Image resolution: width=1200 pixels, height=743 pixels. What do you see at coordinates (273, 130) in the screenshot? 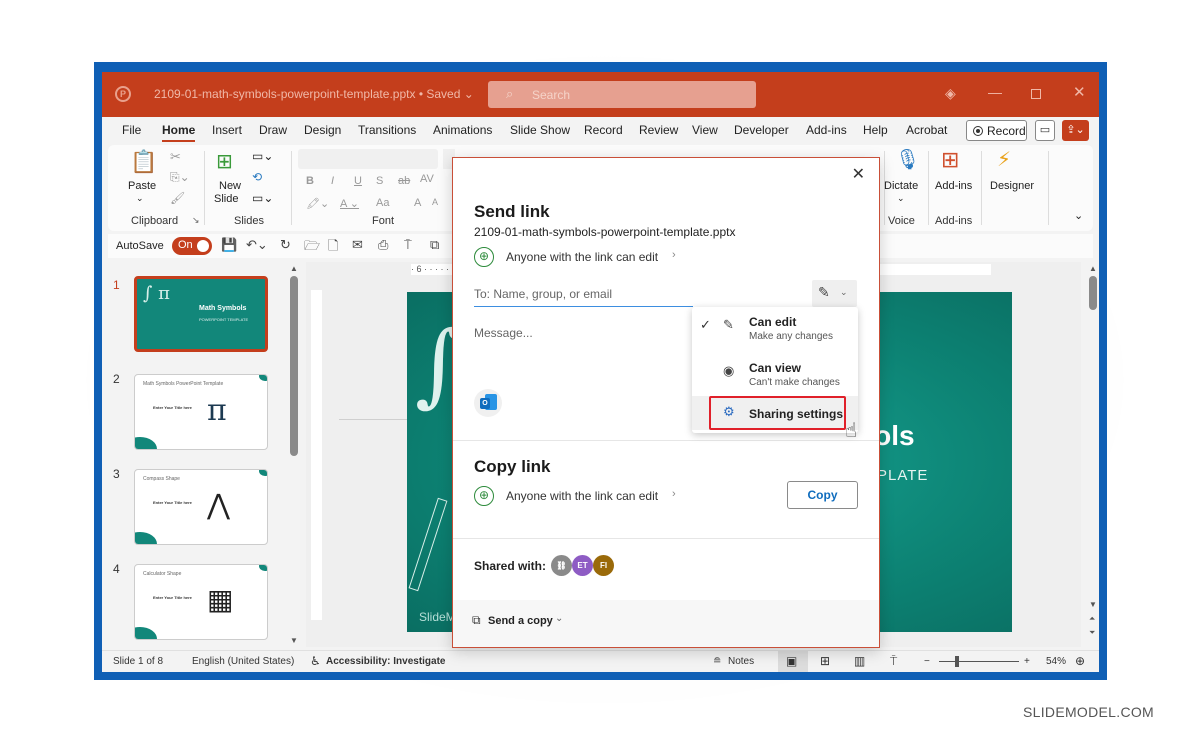
I see `tab-draw: Draw` at bounding box center [273, 130].